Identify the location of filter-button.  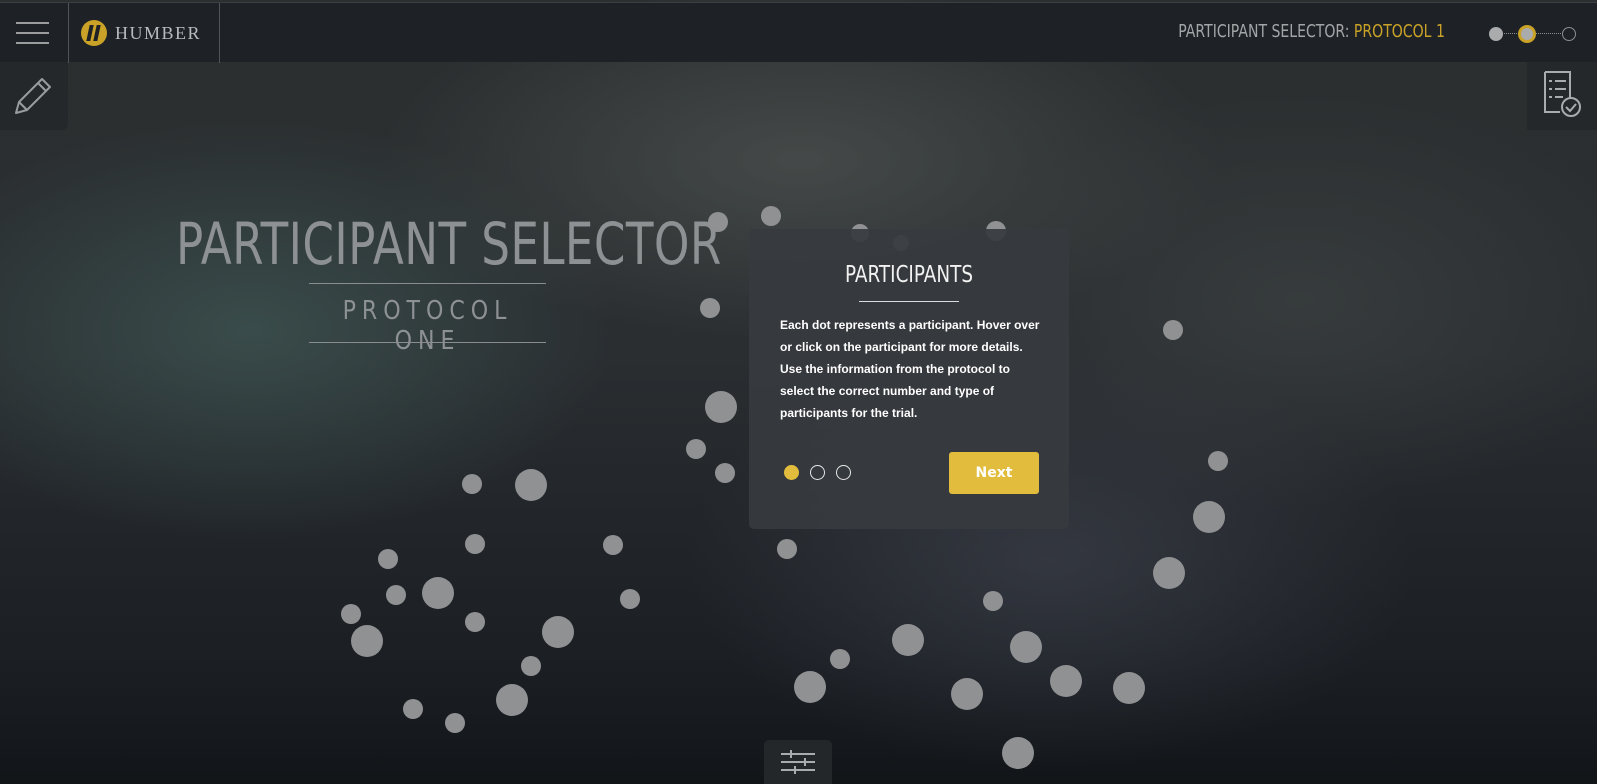
(798, 762).